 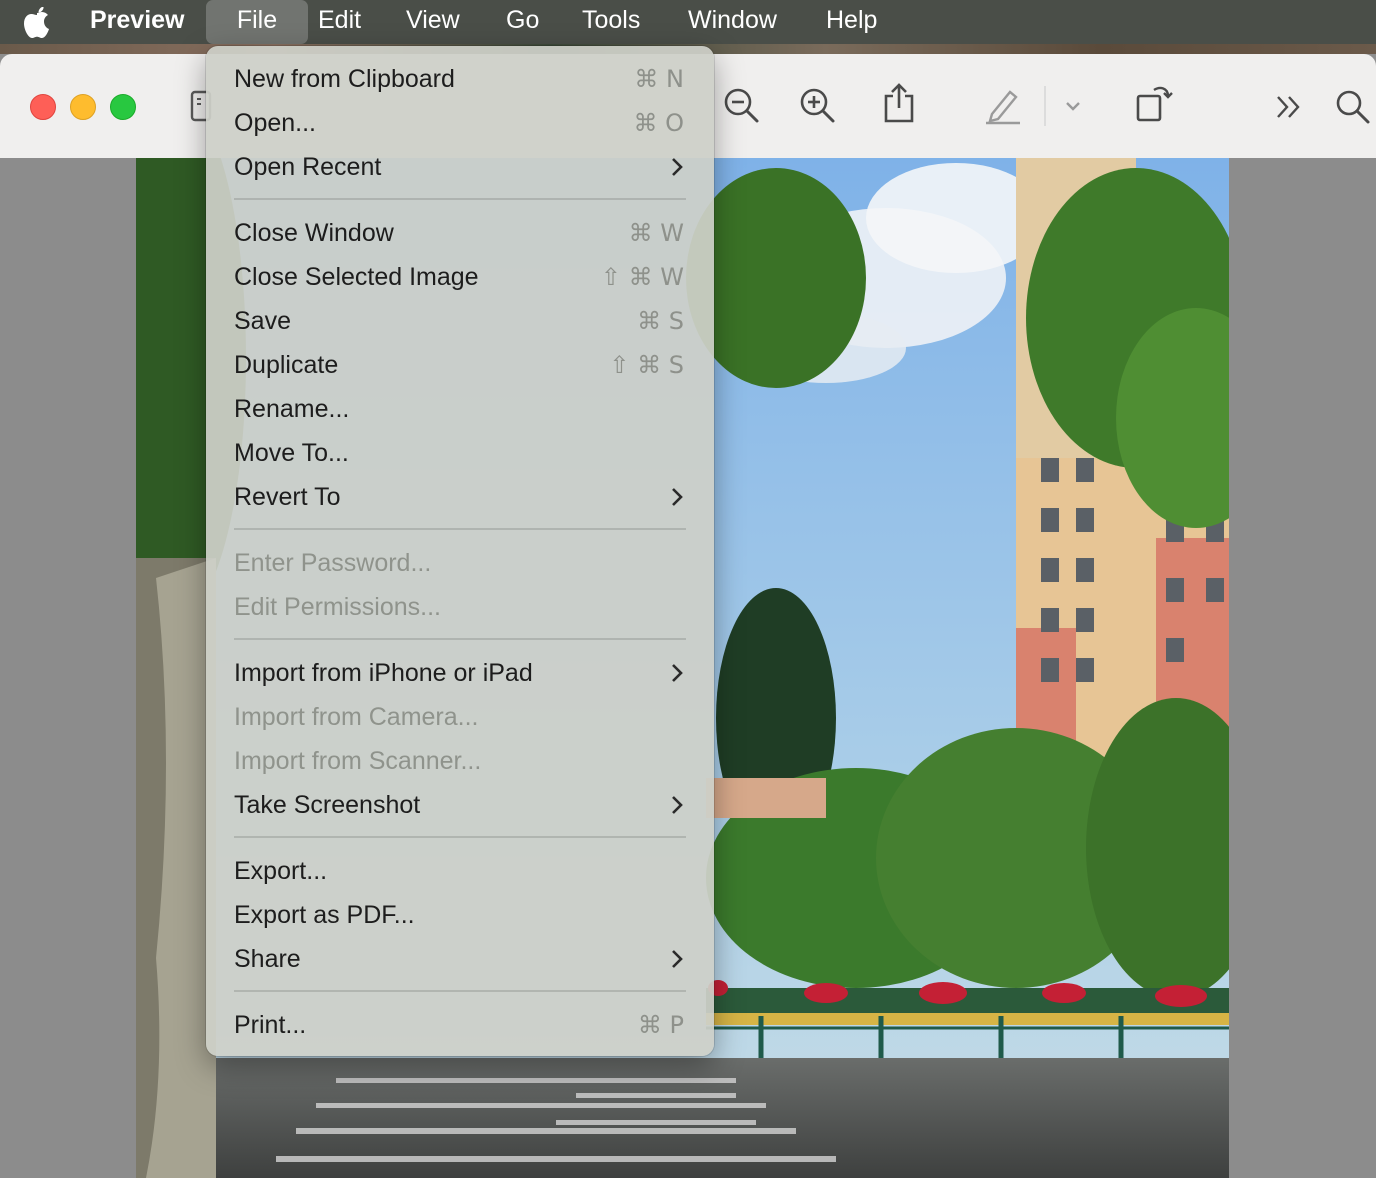 What do you see at coordinates (339, 22) in the screenshot?
I see `menu-edit: Edit` at bounding box center [339, 22].